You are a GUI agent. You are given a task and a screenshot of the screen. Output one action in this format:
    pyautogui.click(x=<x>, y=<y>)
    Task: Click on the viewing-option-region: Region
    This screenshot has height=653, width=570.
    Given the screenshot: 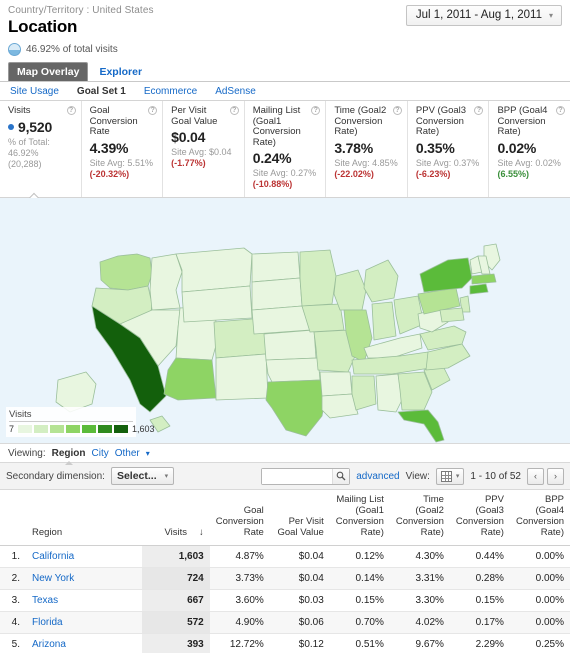 What is the action you would take?
    pyautogui.click(x=69, y=456)
    